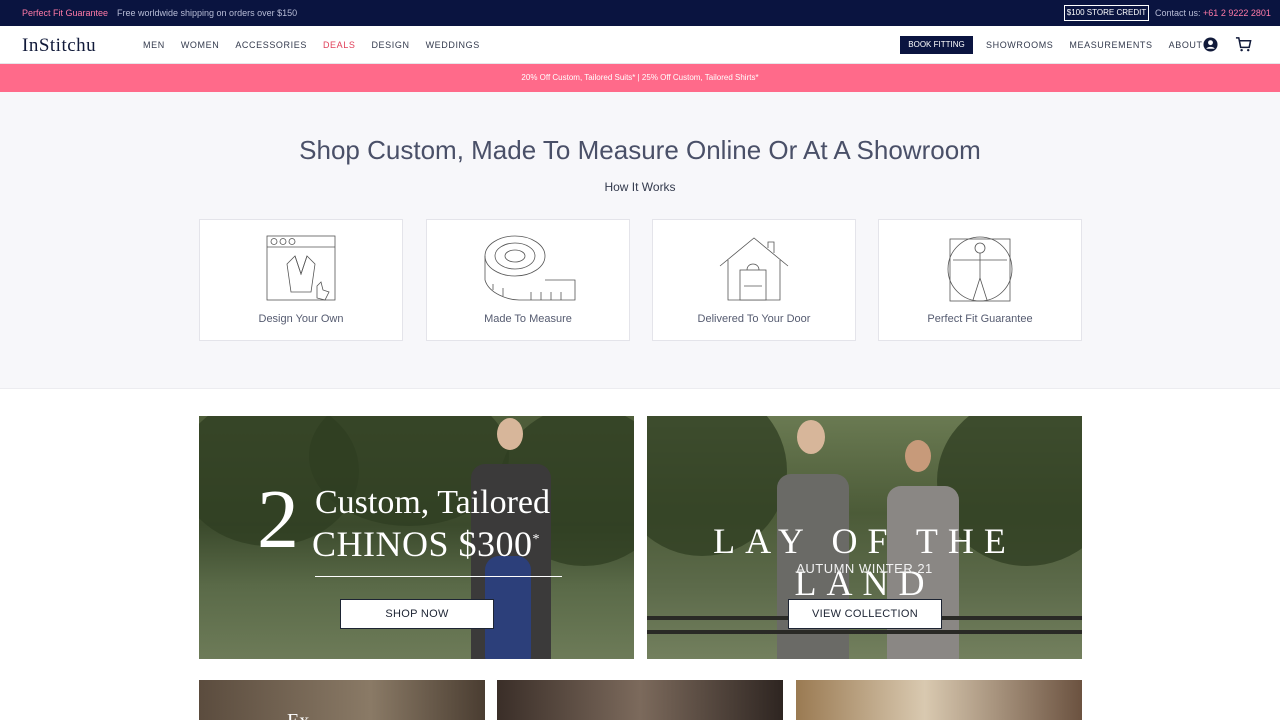  I want to click on site-logo: InStitchu, so click(59, 46).